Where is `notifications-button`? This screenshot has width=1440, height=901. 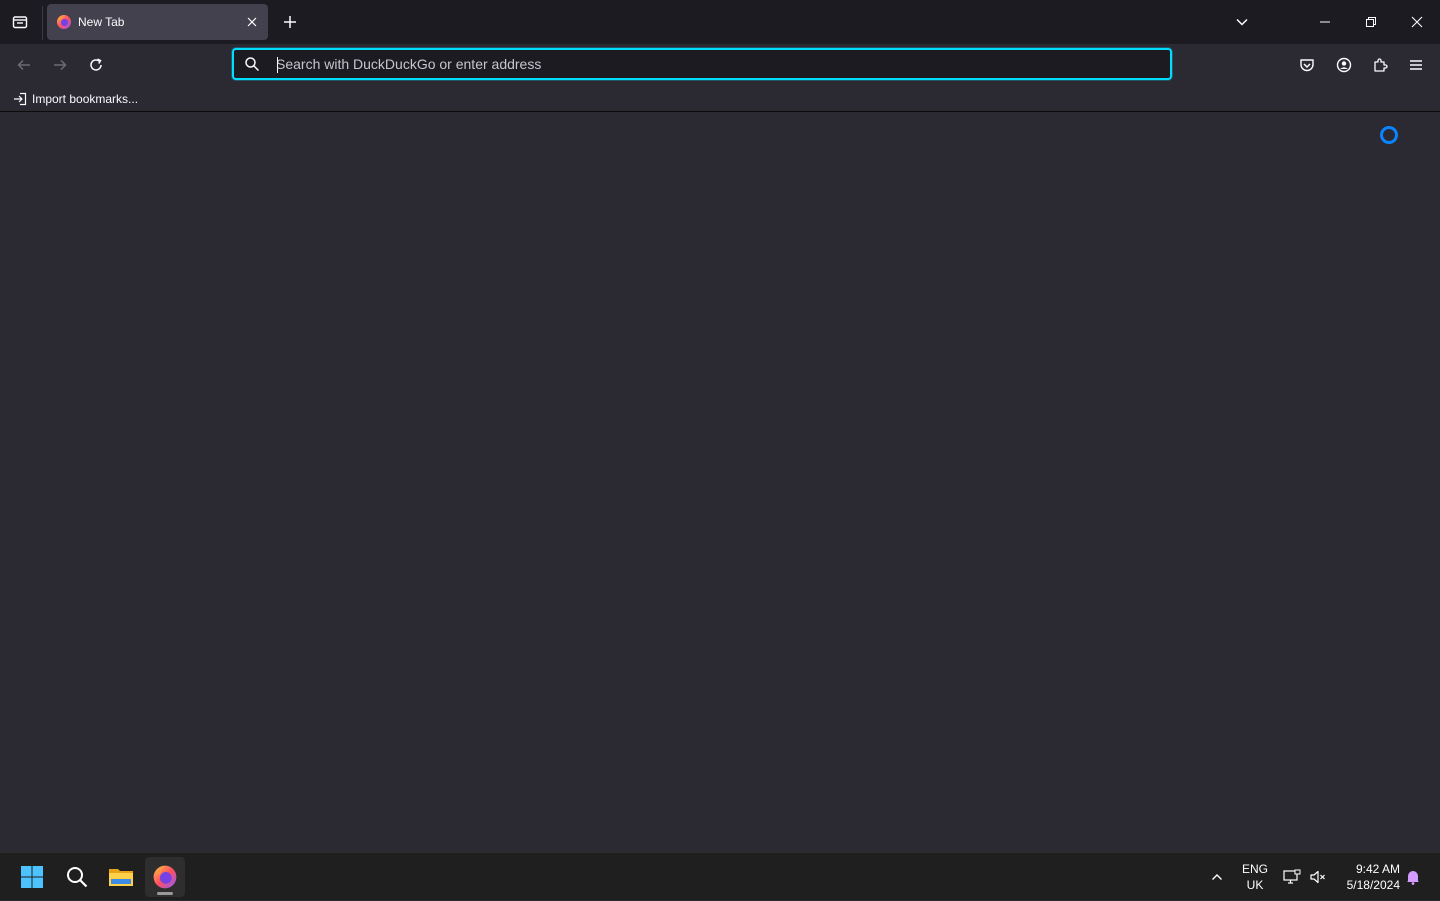 notifications-button is located at coordinates (1413, 877).